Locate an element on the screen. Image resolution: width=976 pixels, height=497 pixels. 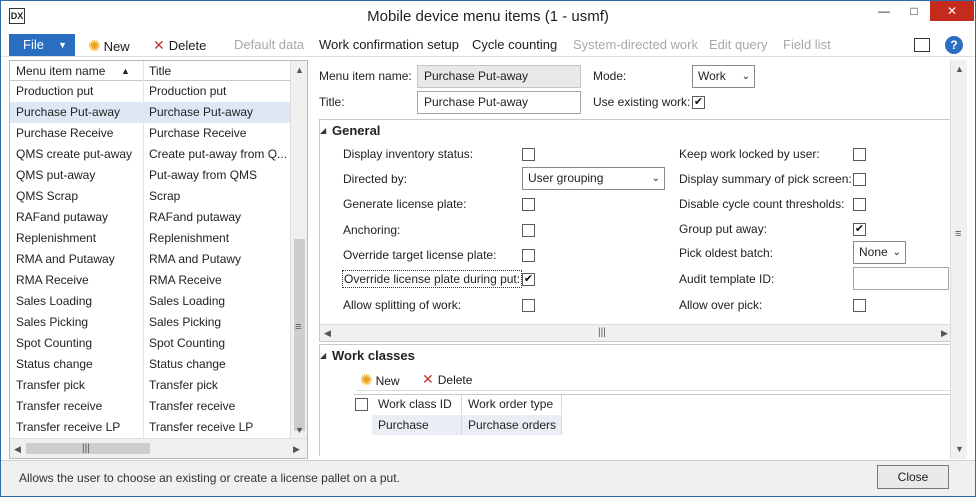
list-item: RMA Receive RMA Receive is located at coordinates (150, 280).